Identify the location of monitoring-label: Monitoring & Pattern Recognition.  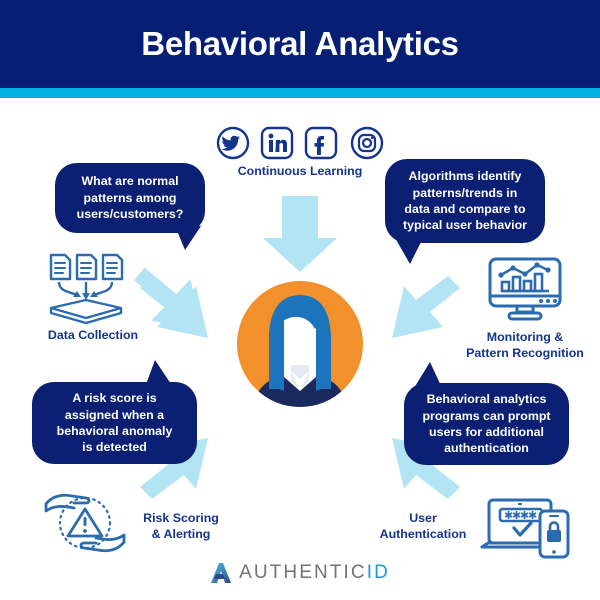
(525, 345).